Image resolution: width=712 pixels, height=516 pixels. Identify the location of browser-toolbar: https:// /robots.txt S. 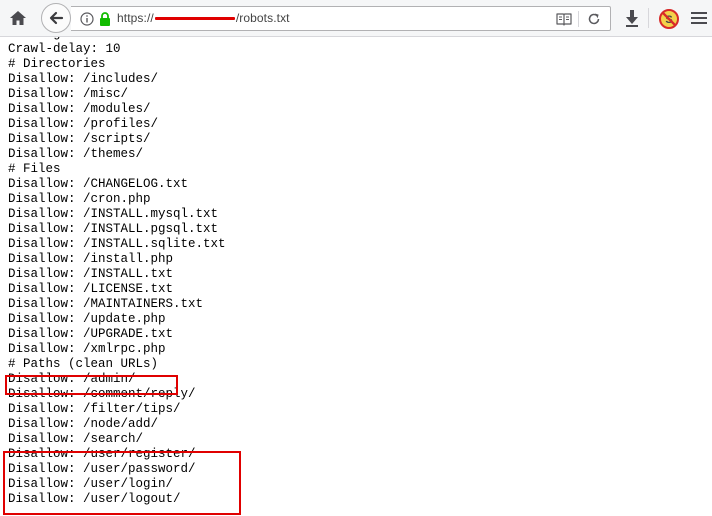
(356, 18).